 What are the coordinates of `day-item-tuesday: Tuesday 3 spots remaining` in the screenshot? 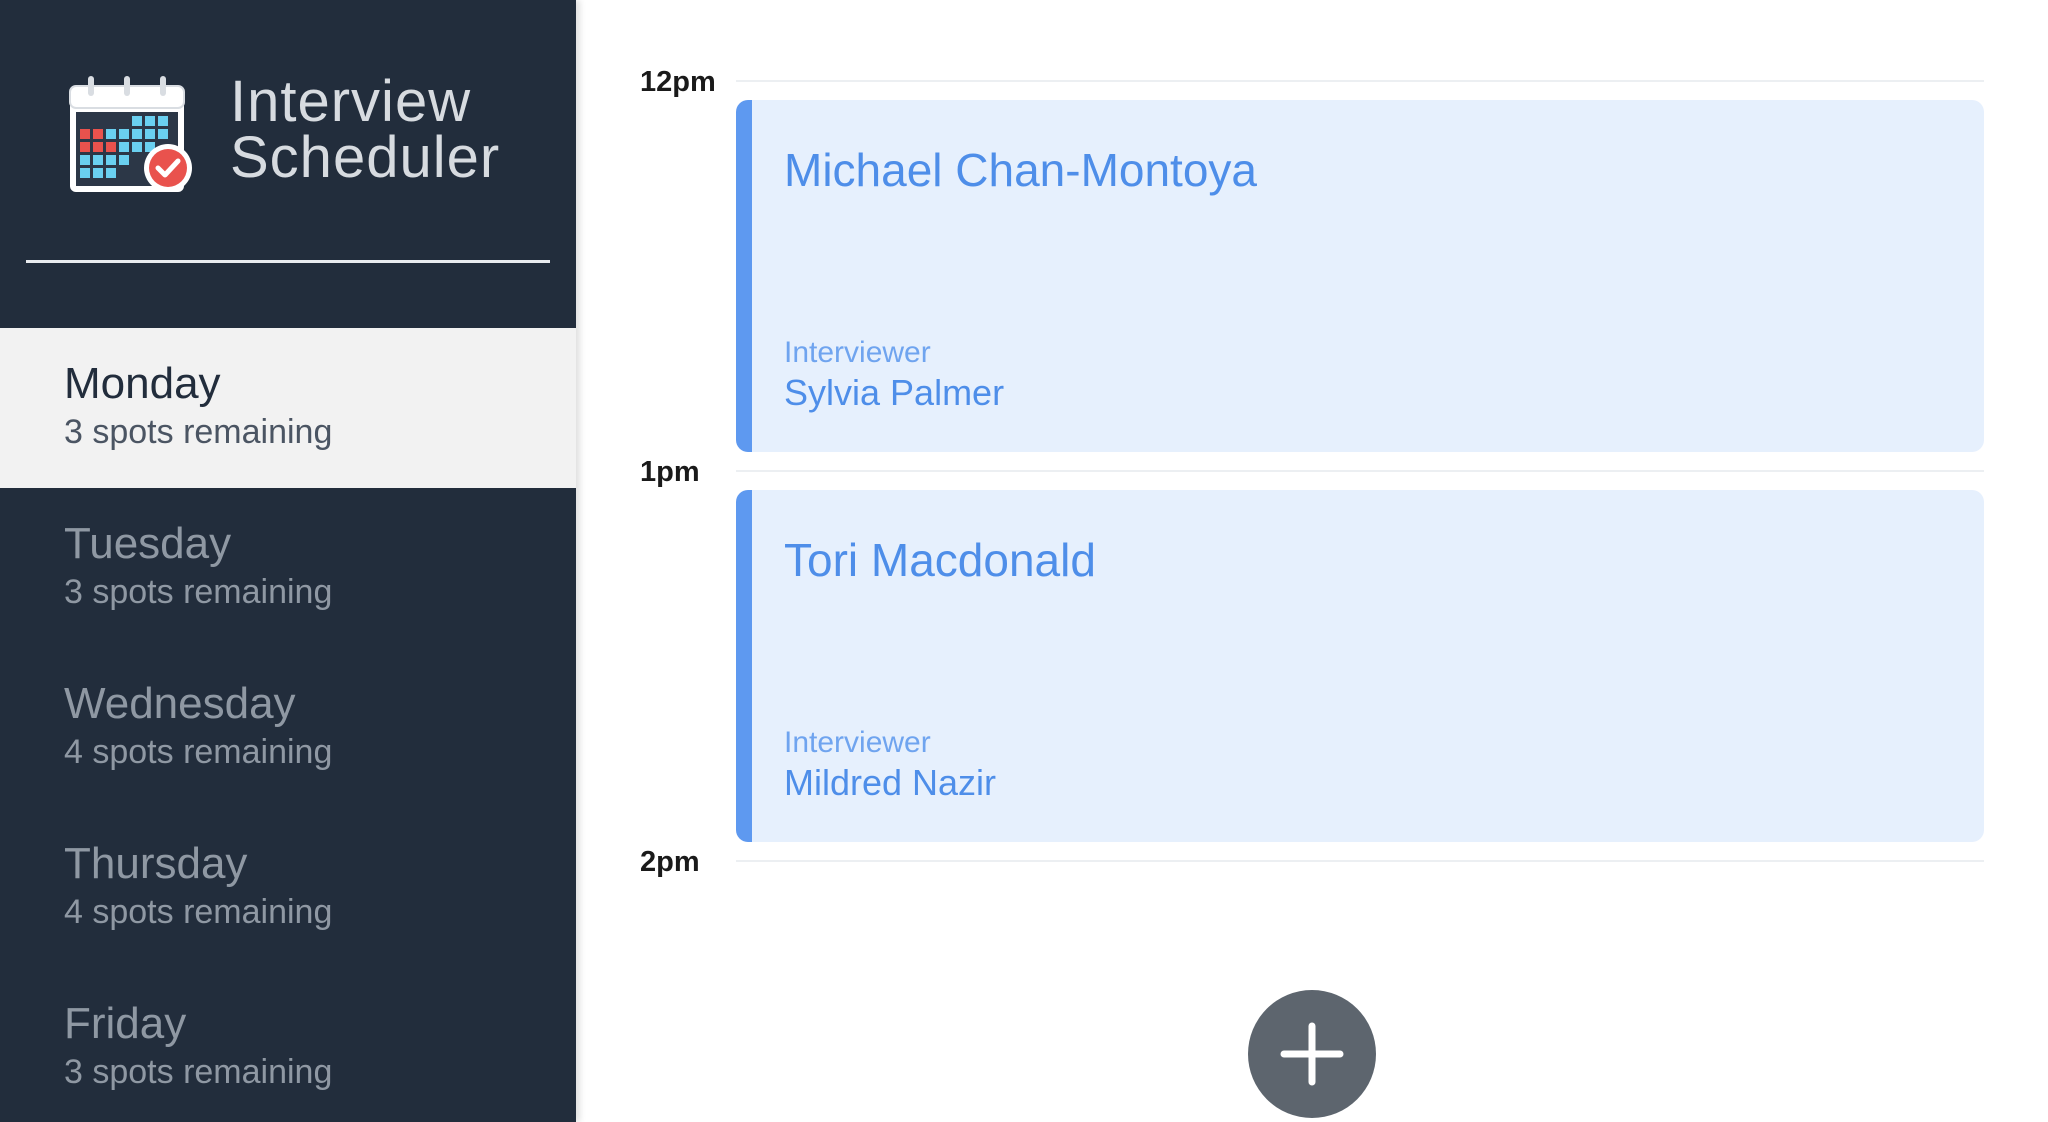 It's located at (288, 568).